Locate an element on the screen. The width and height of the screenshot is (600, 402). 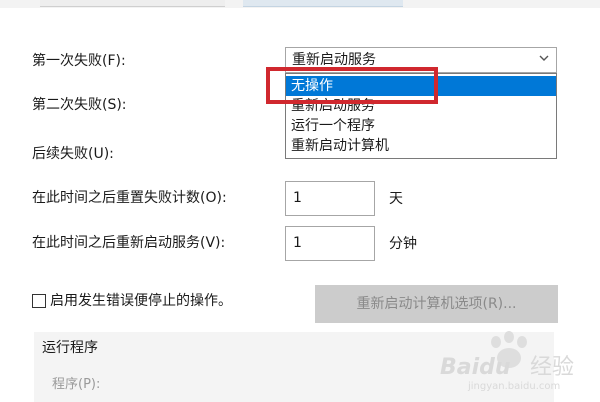
tab-strip-left is located at coordinates (132, 3).